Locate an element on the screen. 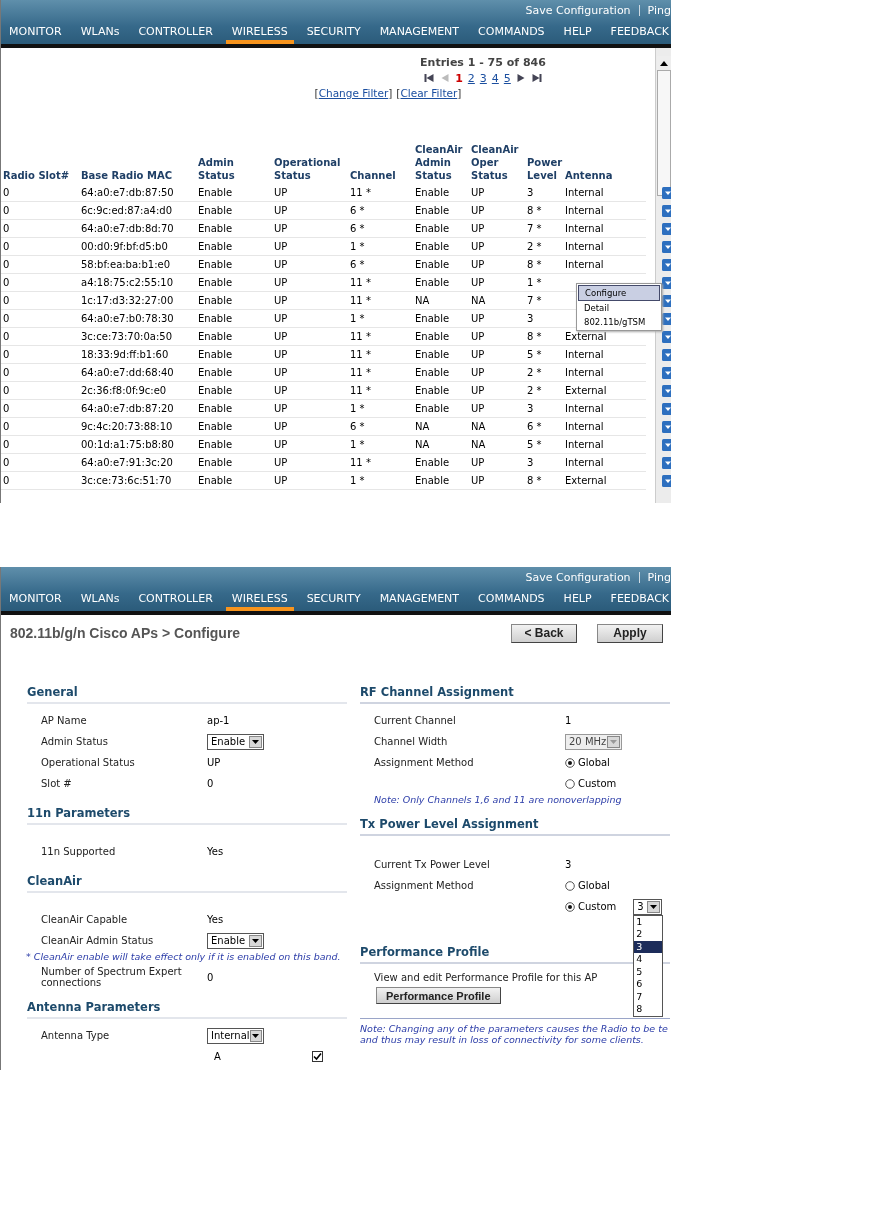 This screenshot has height=1208, width=881. dropdown-option: 4 is located at coordinates (648, 959).